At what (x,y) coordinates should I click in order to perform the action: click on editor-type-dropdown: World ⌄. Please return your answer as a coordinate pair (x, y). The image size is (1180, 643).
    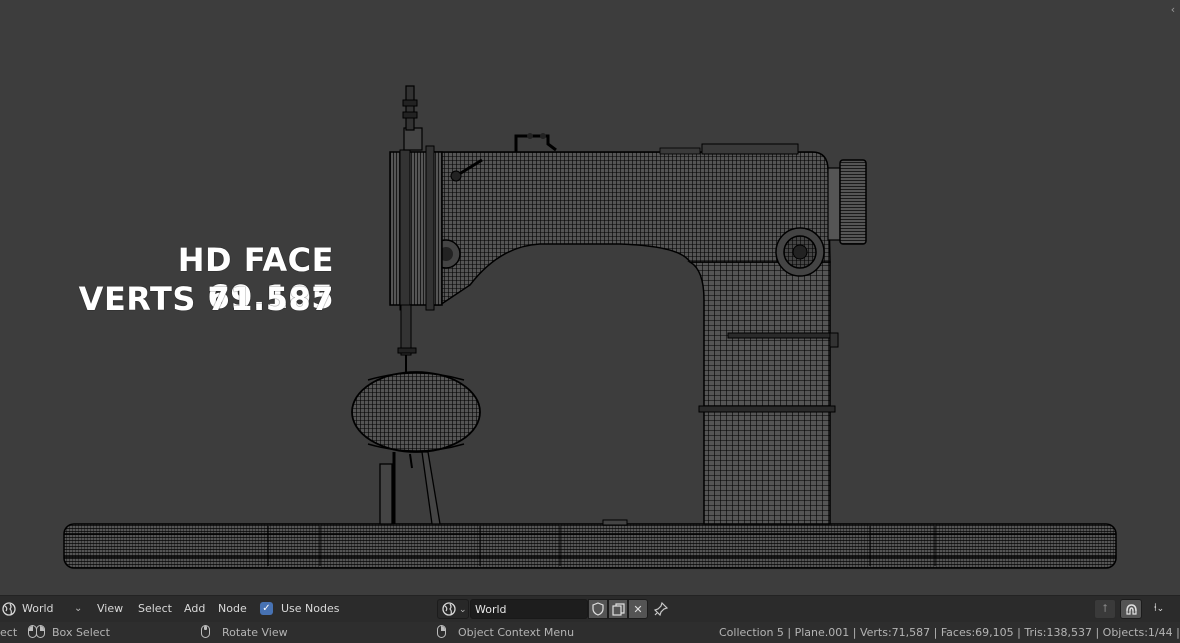
    Looking at the image, I should click on (43, 609).